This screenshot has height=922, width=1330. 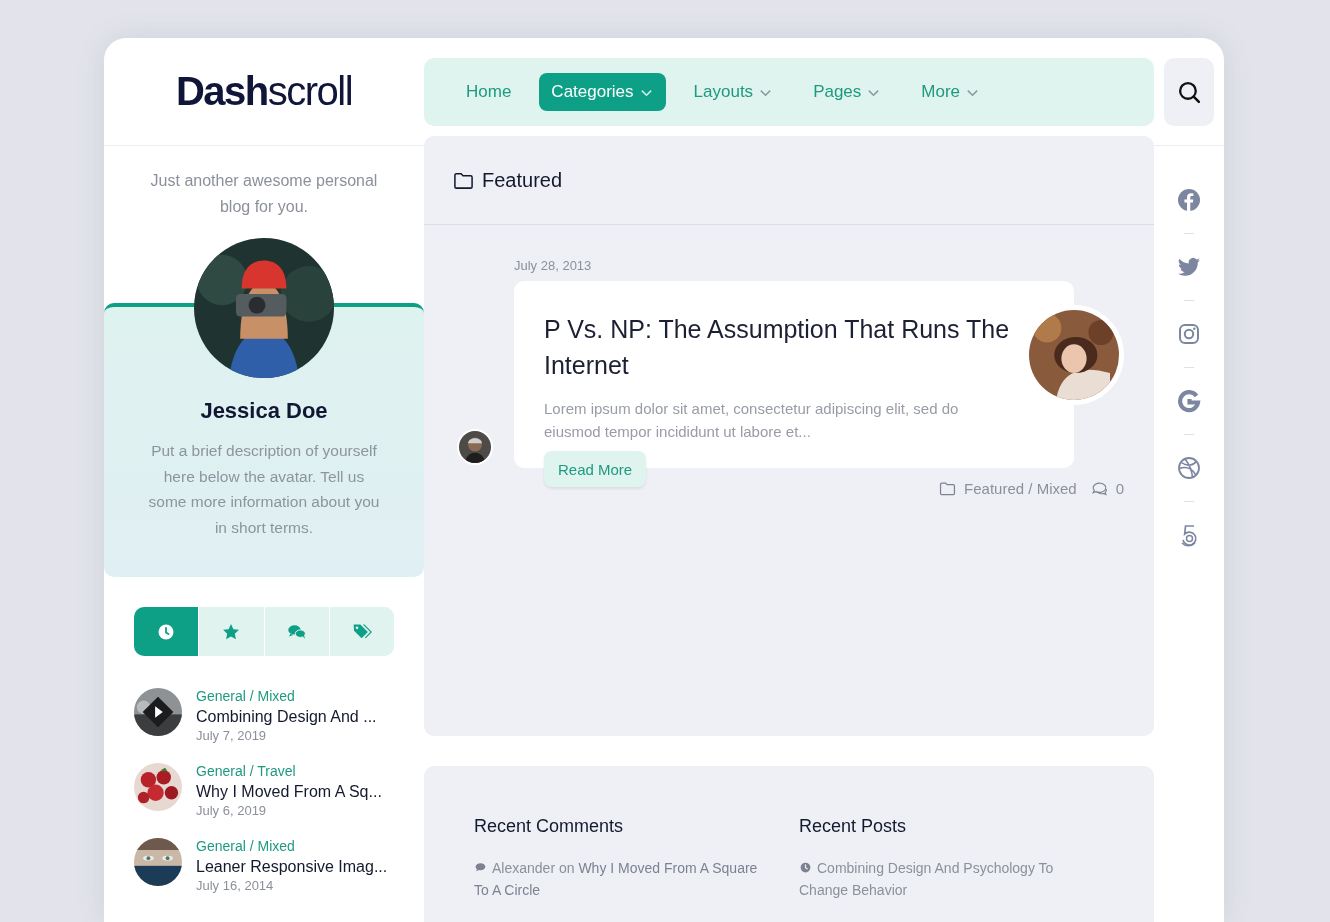 I want to click on archive-title: Featured, so click(x=522, y=180).